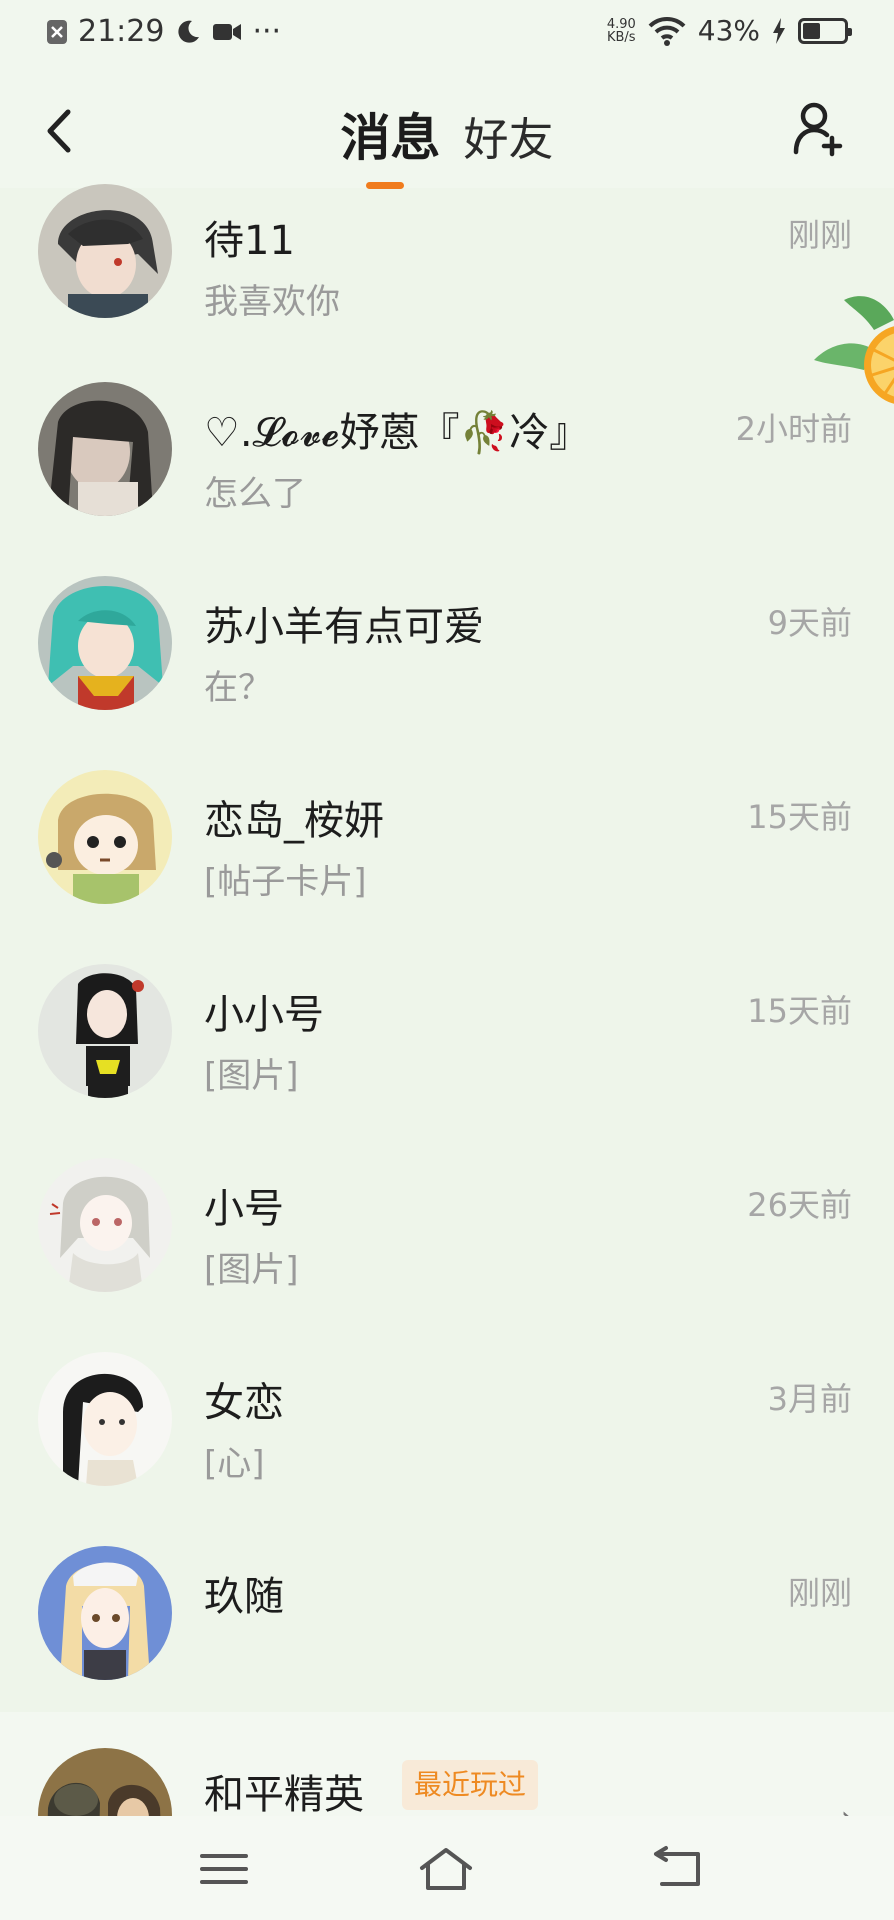 This screenshot has width=894, height=1920. Describe the element at coordinates (799, 1205) in the screenshot. I see `message-time: 26天前` at that location.